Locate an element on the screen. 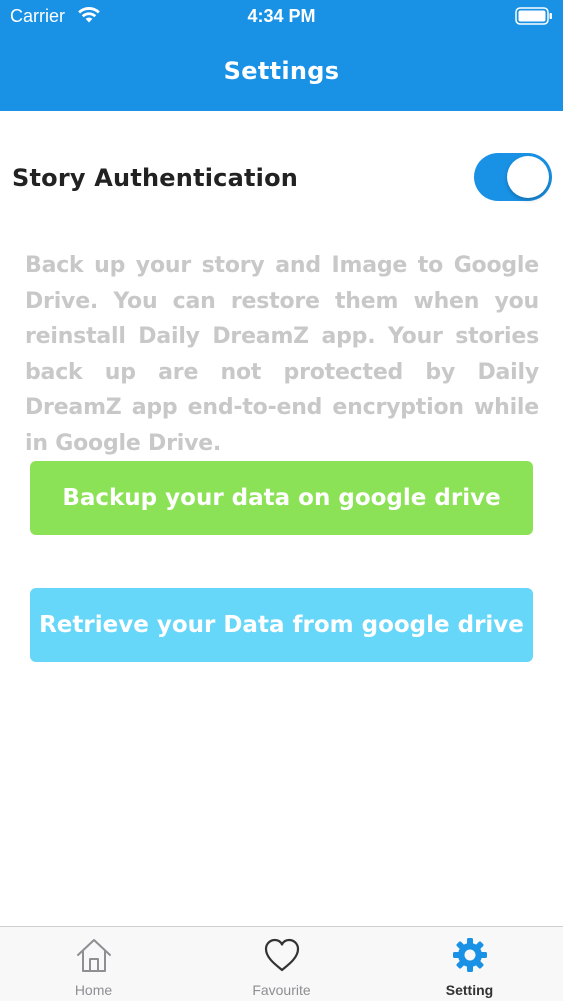  tab-favourite: Favourite is located at coordinates (281, 964).